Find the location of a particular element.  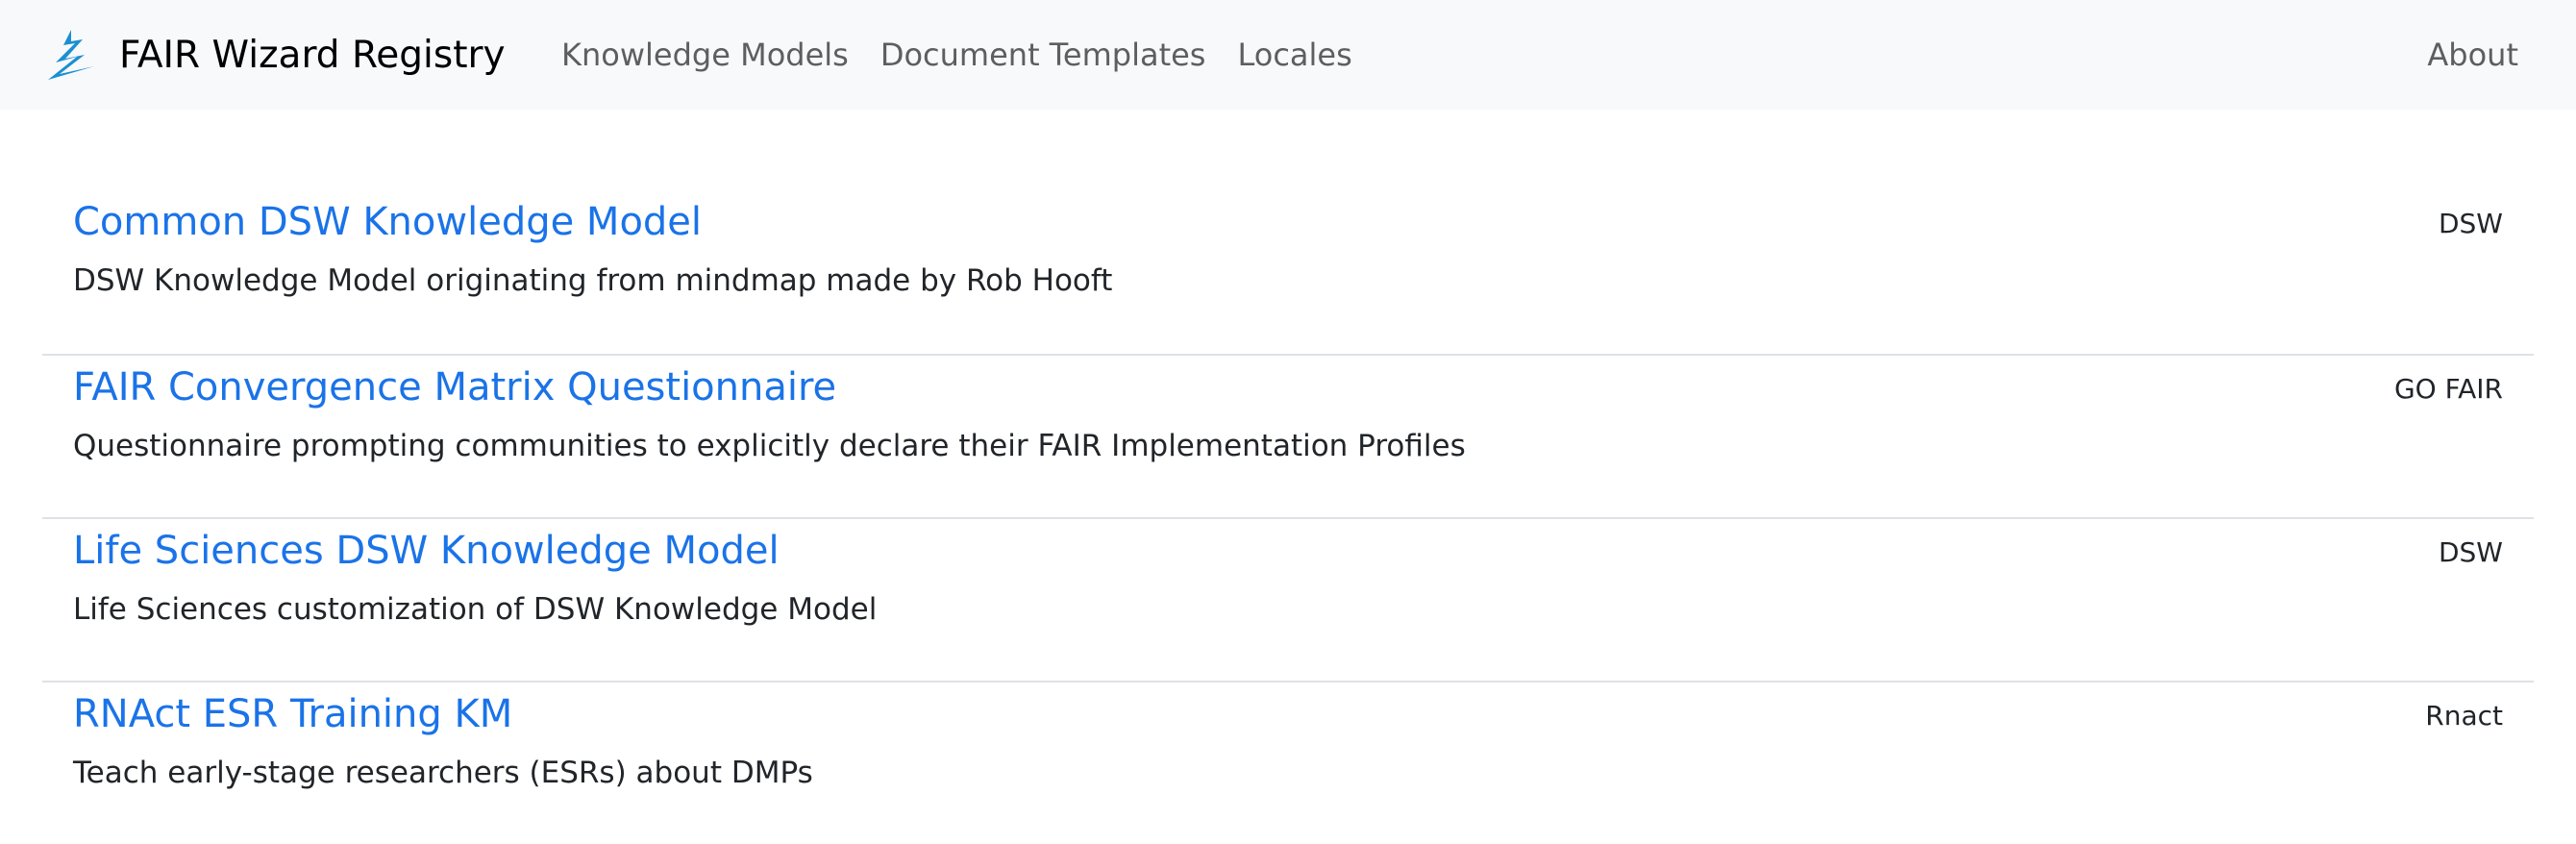

km-title-link: Common DSW Knowledge Model is located at coordinates (388, 222).